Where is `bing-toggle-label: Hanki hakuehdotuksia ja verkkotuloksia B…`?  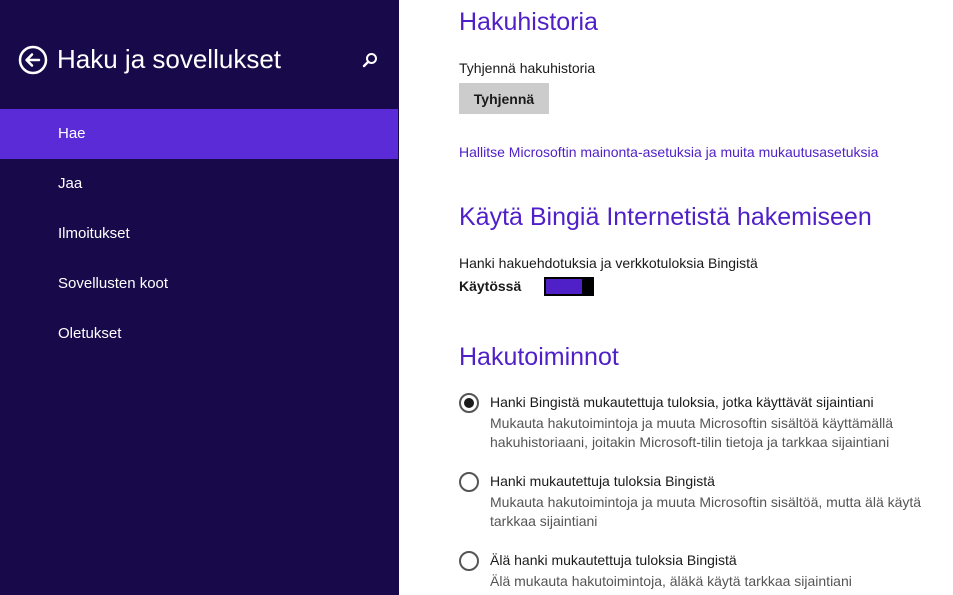 bing-toggle-label: Hanki hakuehdotuksia ja verkkotuloksia B… is located at coordinates (608, 263).